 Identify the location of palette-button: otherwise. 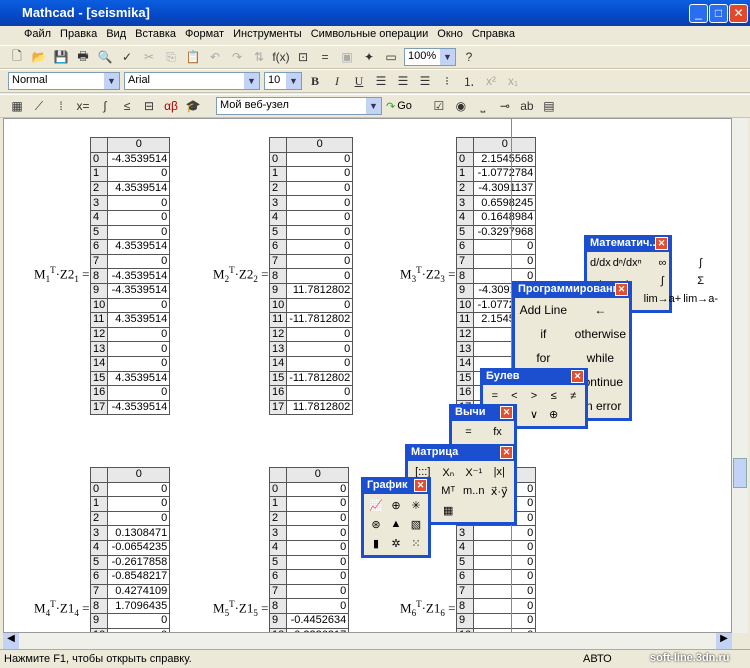
(600, 334).